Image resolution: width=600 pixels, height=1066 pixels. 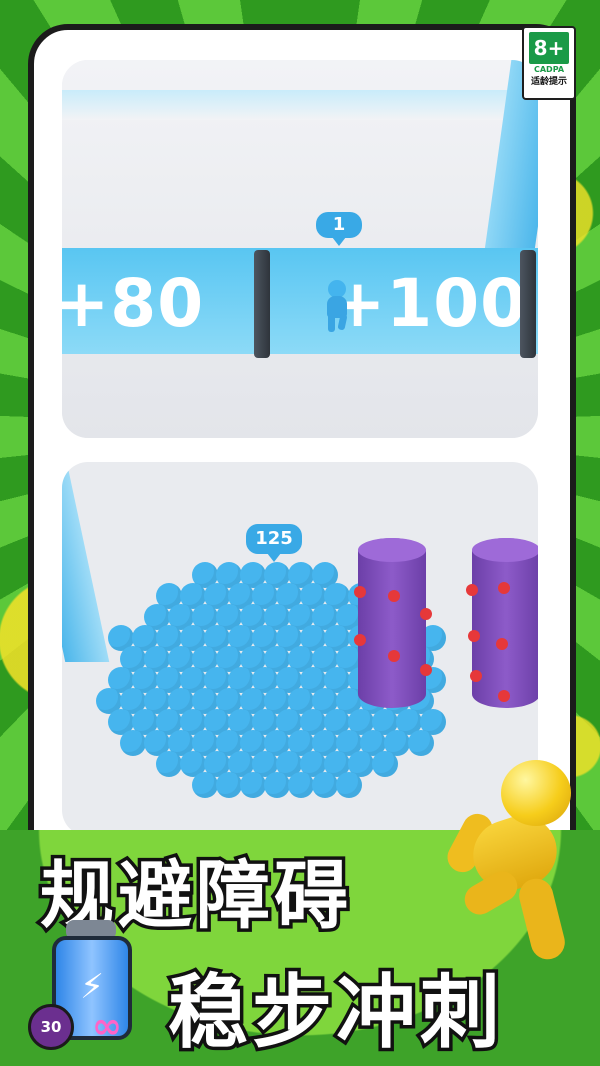 What do you see at coordinates (549, 69) in the screenshot?
I see `rating-org: CADPA` at bounding box center [549, 69].